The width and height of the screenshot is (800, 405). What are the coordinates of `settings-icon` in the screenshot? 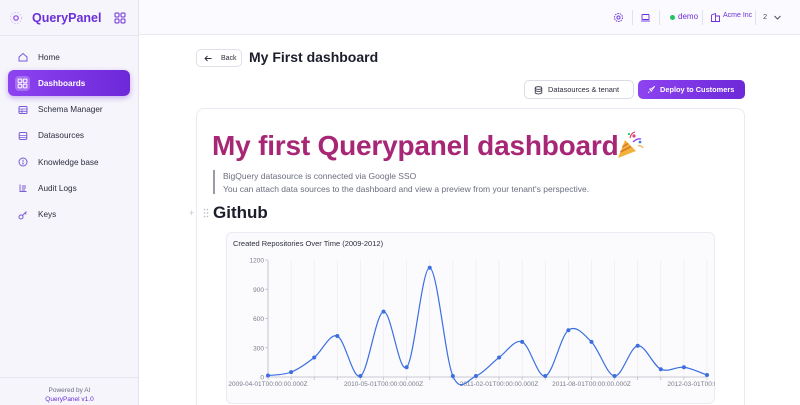 It's located at (618, 17).